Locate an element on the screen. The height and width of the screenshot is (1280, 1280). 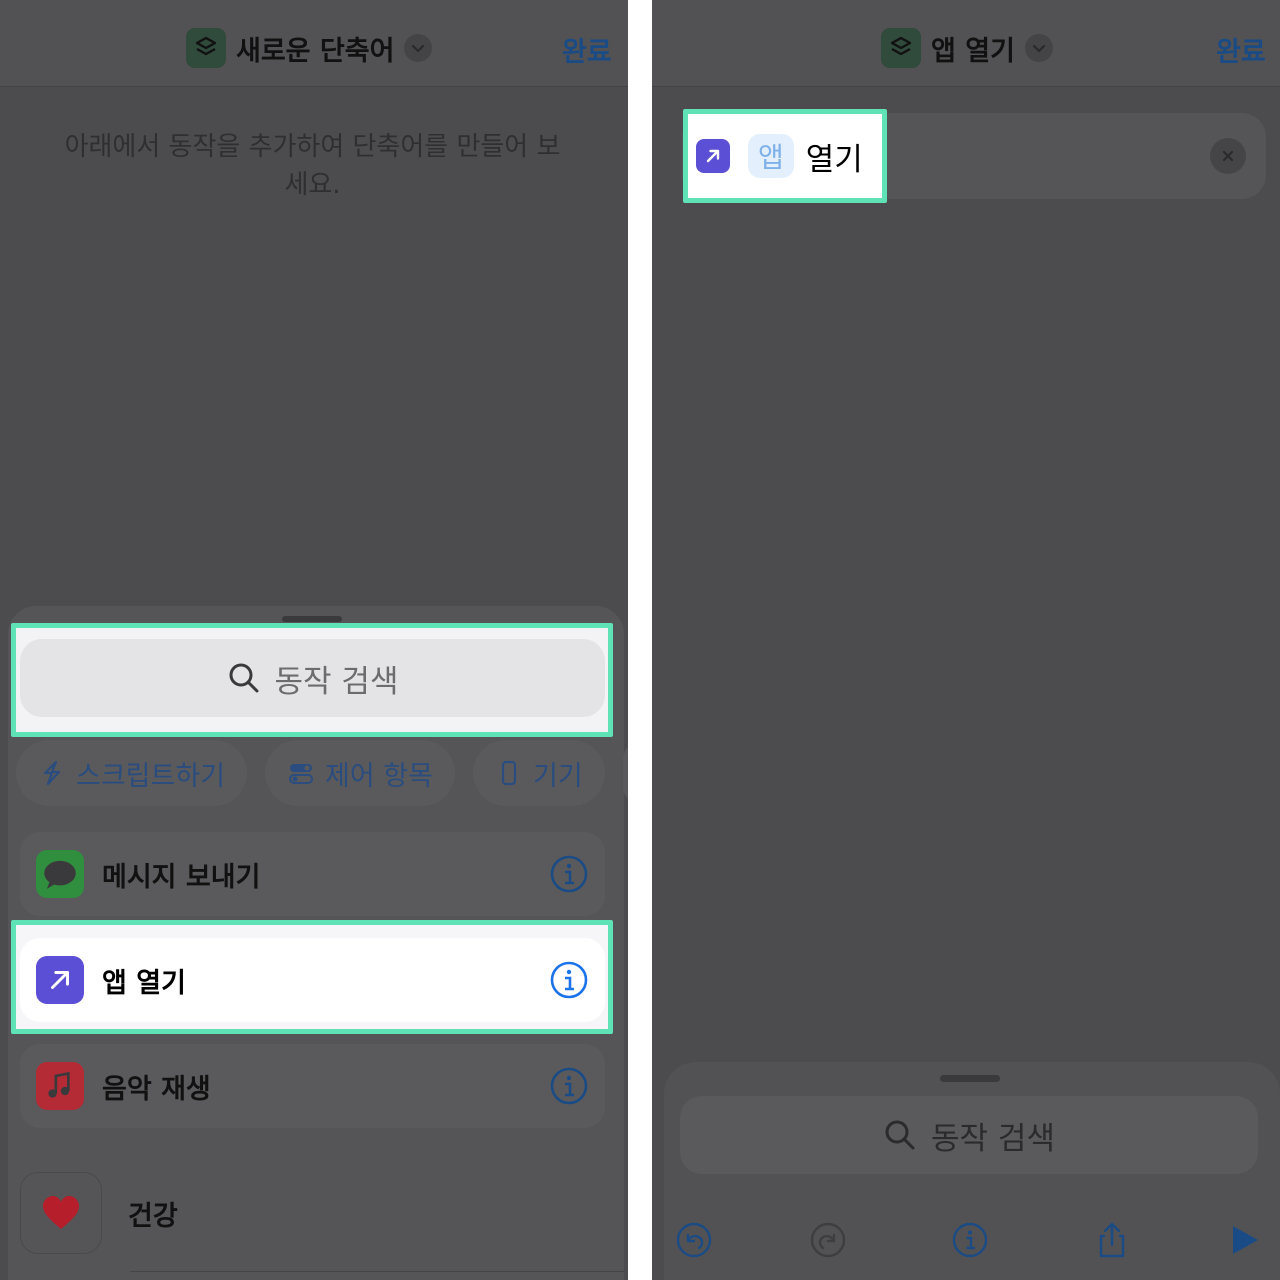
nav-bar: 새로운 단축어 완료 is located at coordinates (314, 43).